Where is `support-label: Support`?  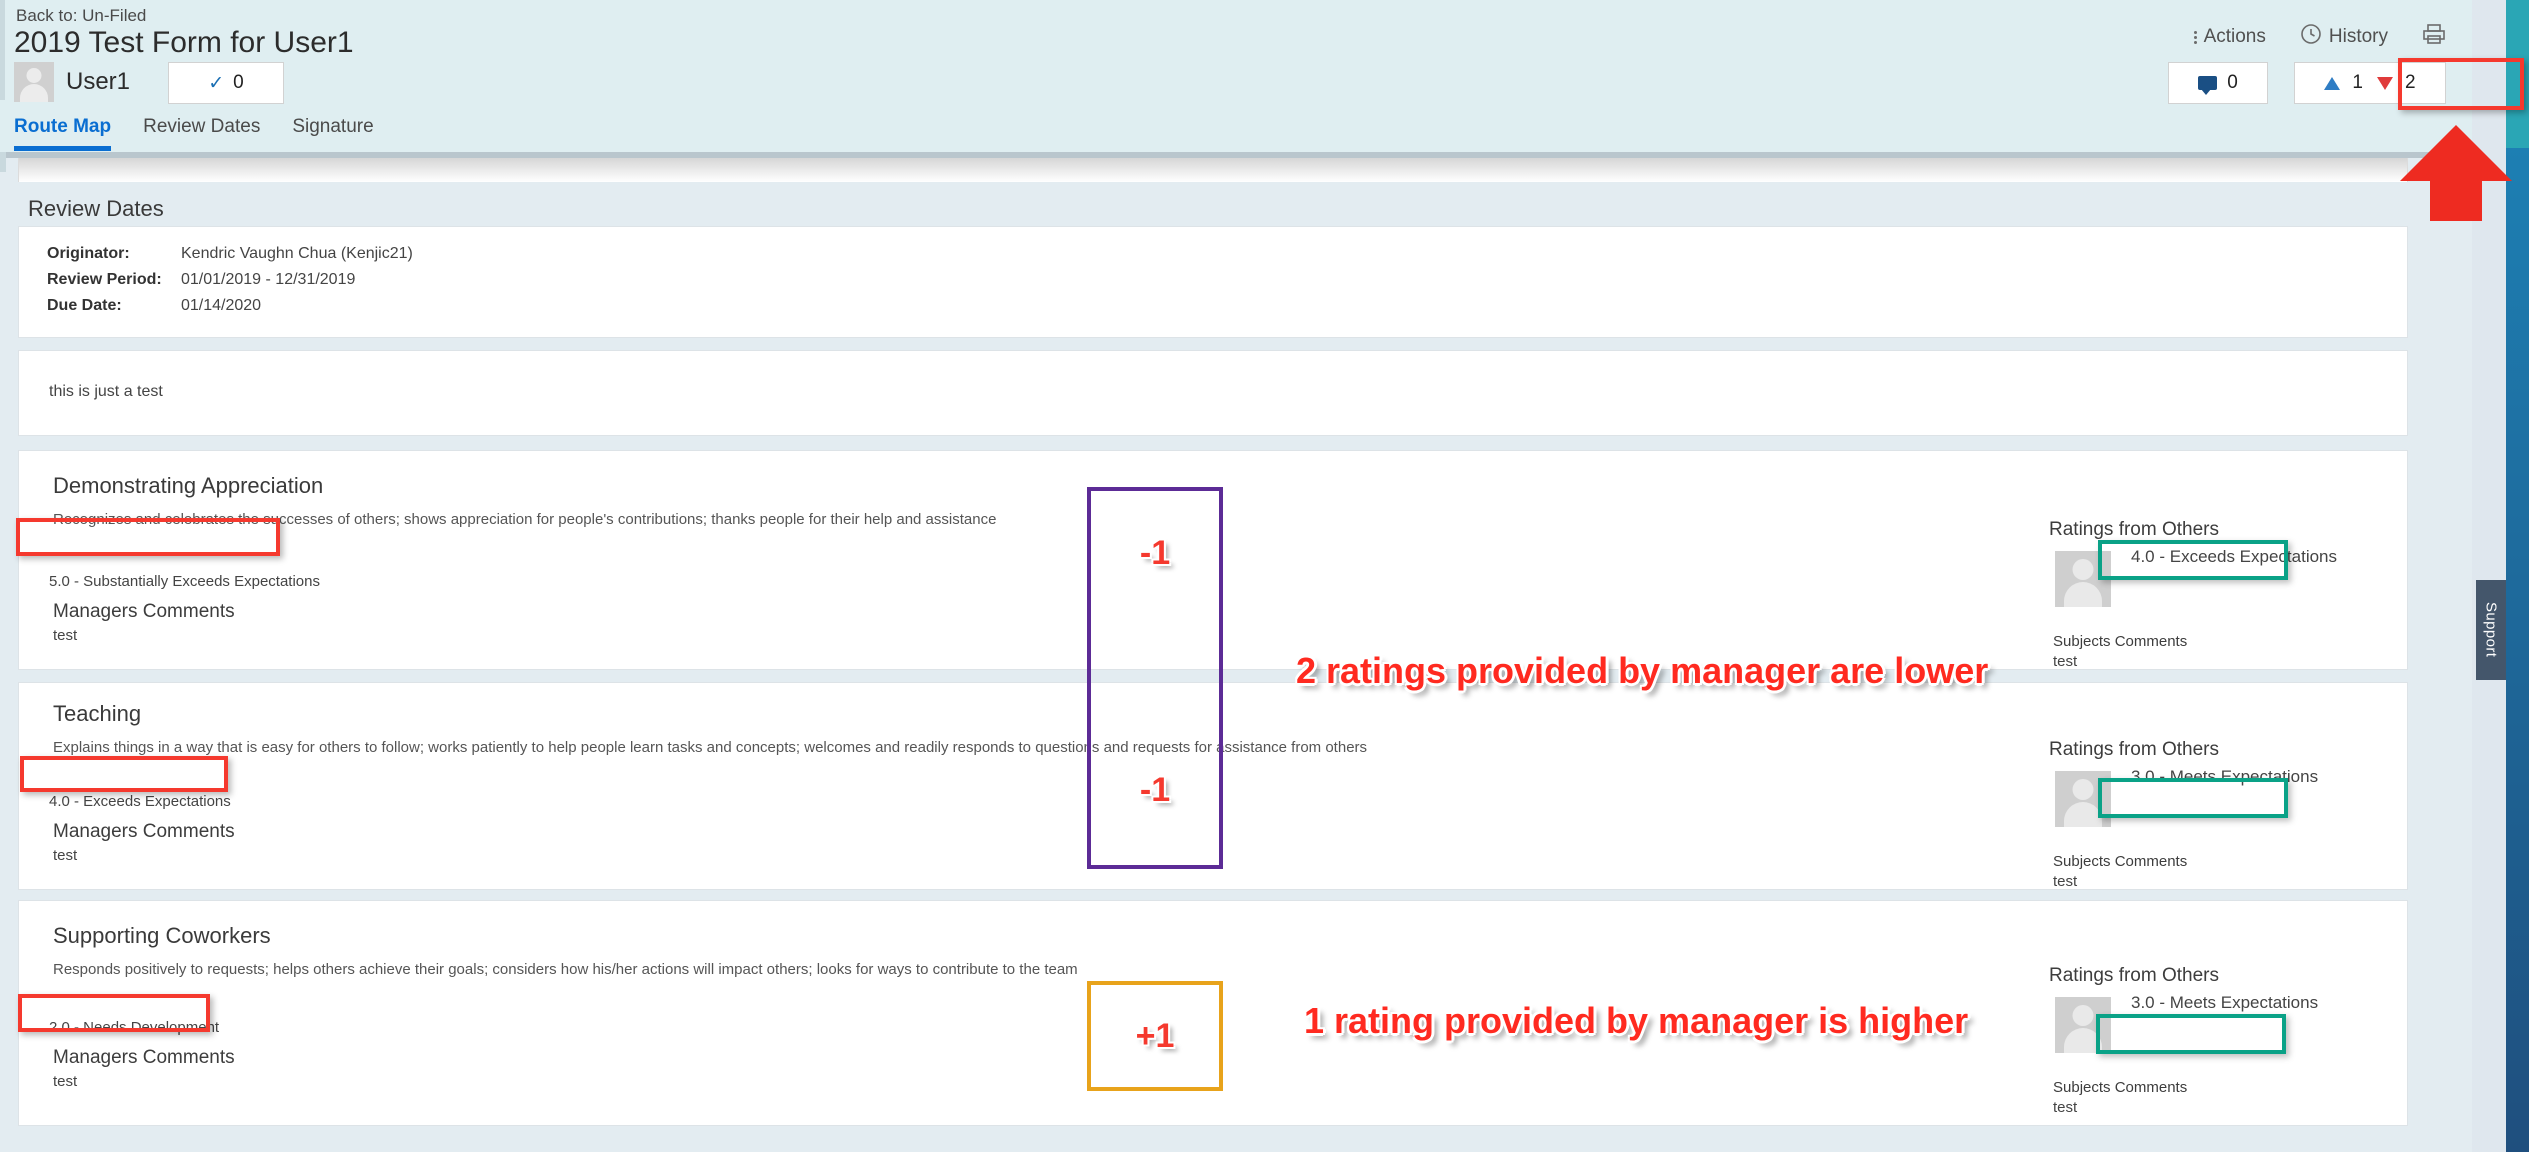
support-label: Support is located at coordinates (2491, 630).